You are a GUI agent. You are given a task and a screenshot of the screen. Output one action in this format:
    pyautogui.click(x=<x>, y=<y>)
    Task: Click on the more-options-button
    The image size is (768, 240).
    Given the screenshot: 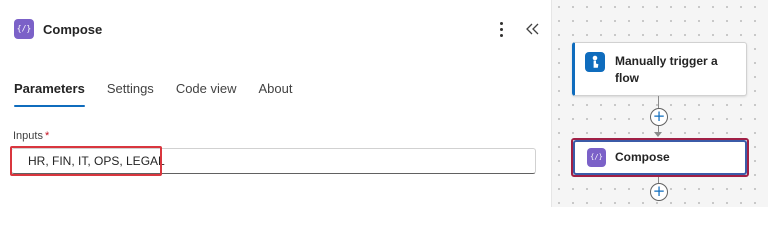 What is the action you would take?
    pyautogui.click(x=501, y=29)
    